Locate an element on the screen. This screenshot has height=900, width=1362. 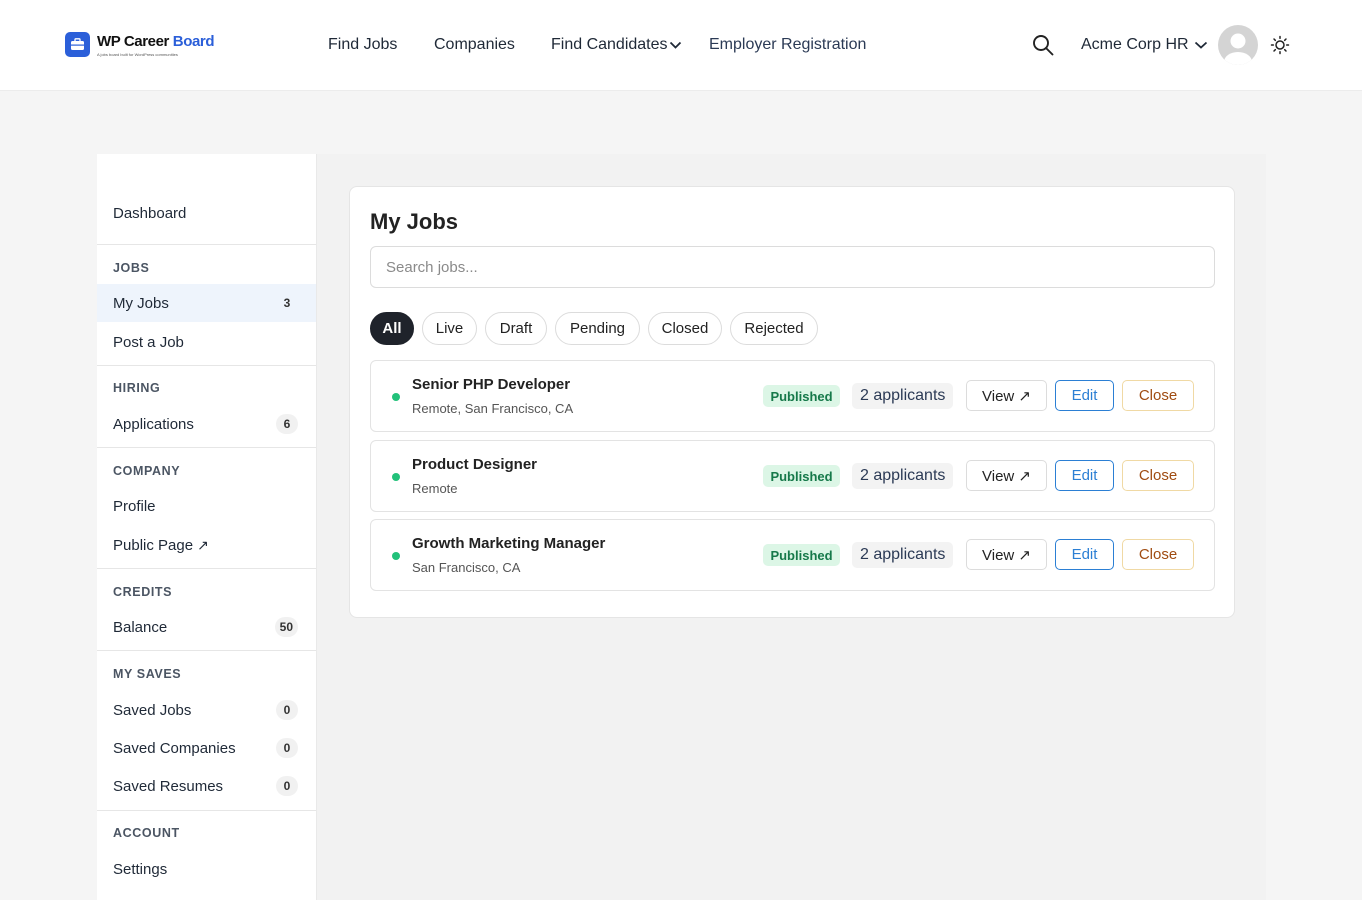
sidebar-item-label: Balance is located at coordinates (140, 627).